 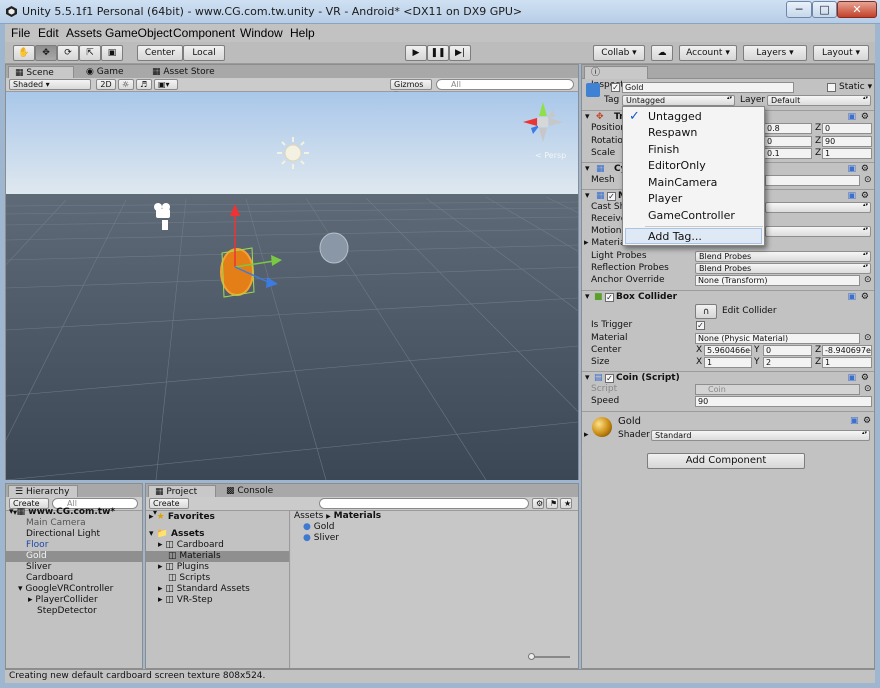 What do you see at coordinates (726, 461) in the screenshot?
I see `add-component-button: Add Component` at bounding box center [726, 461].